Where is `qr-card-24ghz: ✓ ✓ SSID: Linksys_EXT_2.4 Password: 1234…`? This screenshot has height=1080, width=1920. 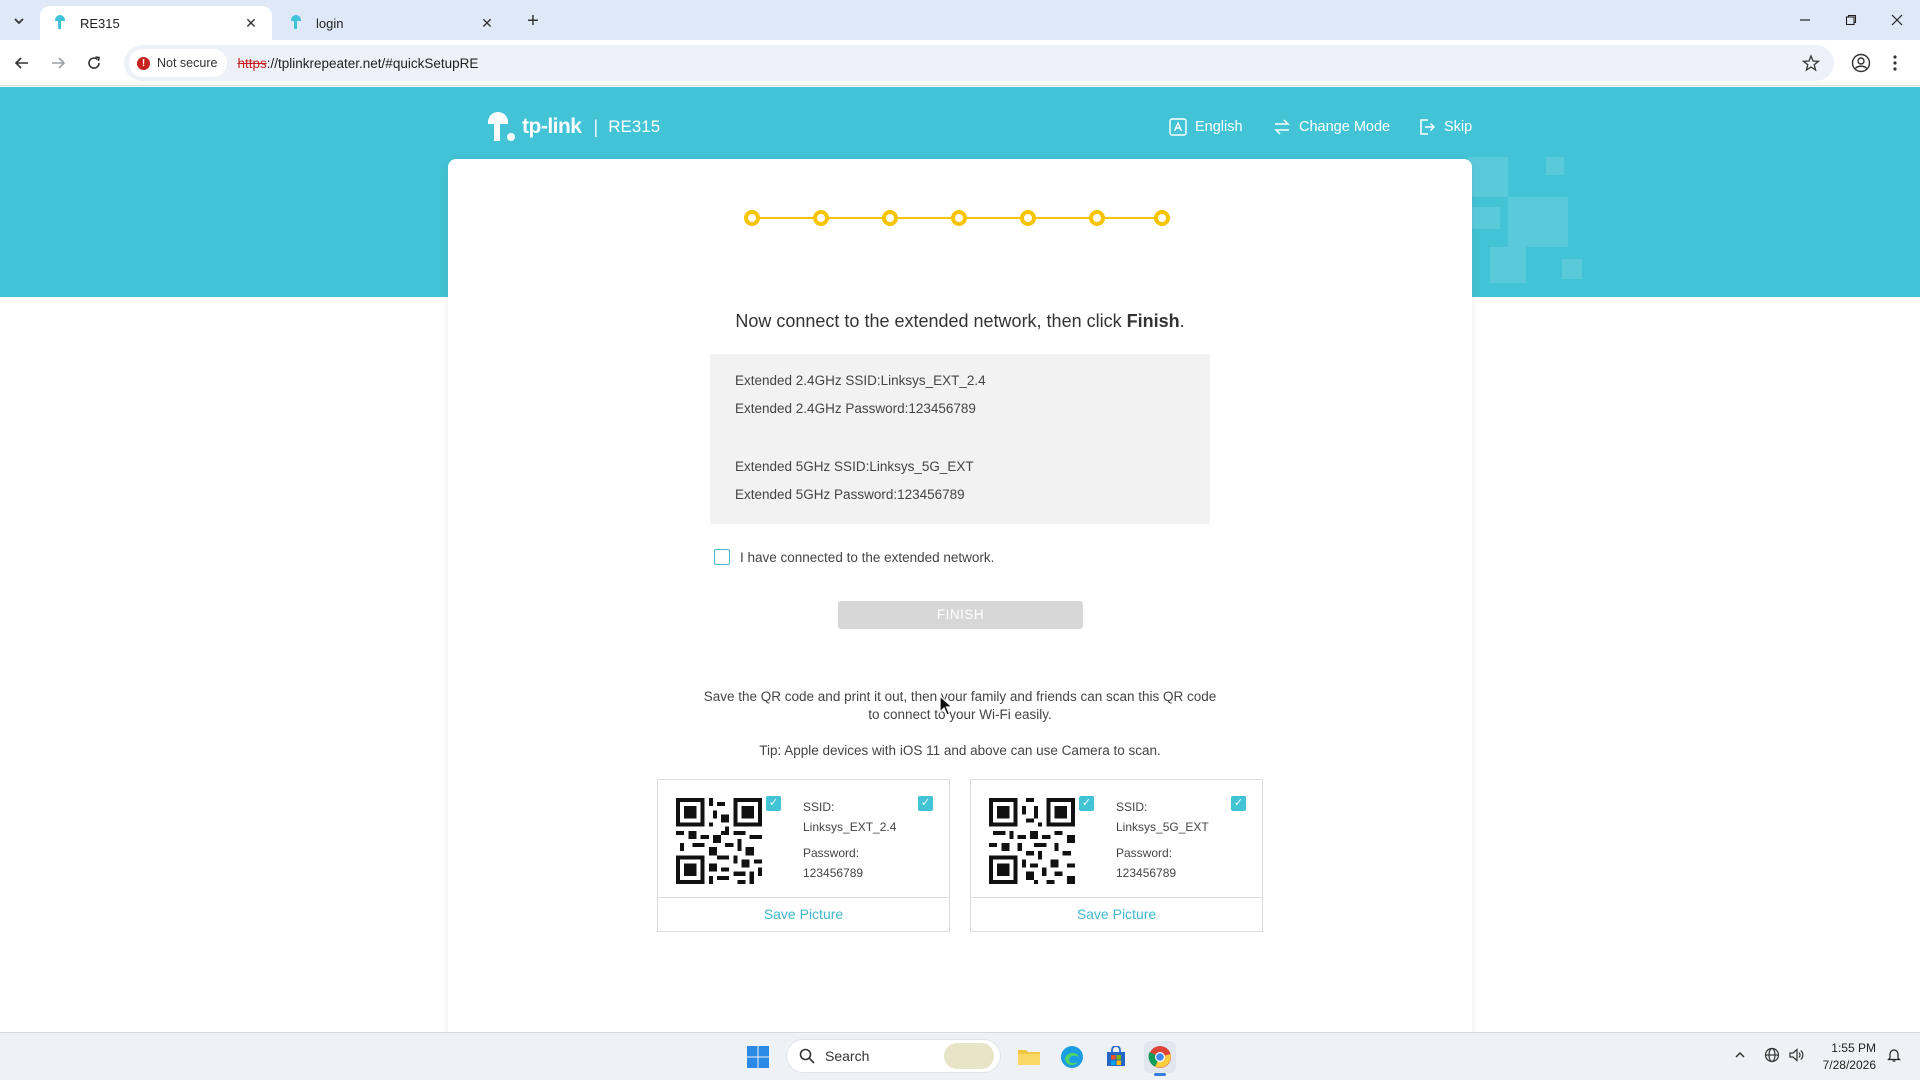
qr-card-24ghz: ✓ ✓ SSID: Linksys_EXT_2.4 Password: 1234… is located at coordinates (803, 855).